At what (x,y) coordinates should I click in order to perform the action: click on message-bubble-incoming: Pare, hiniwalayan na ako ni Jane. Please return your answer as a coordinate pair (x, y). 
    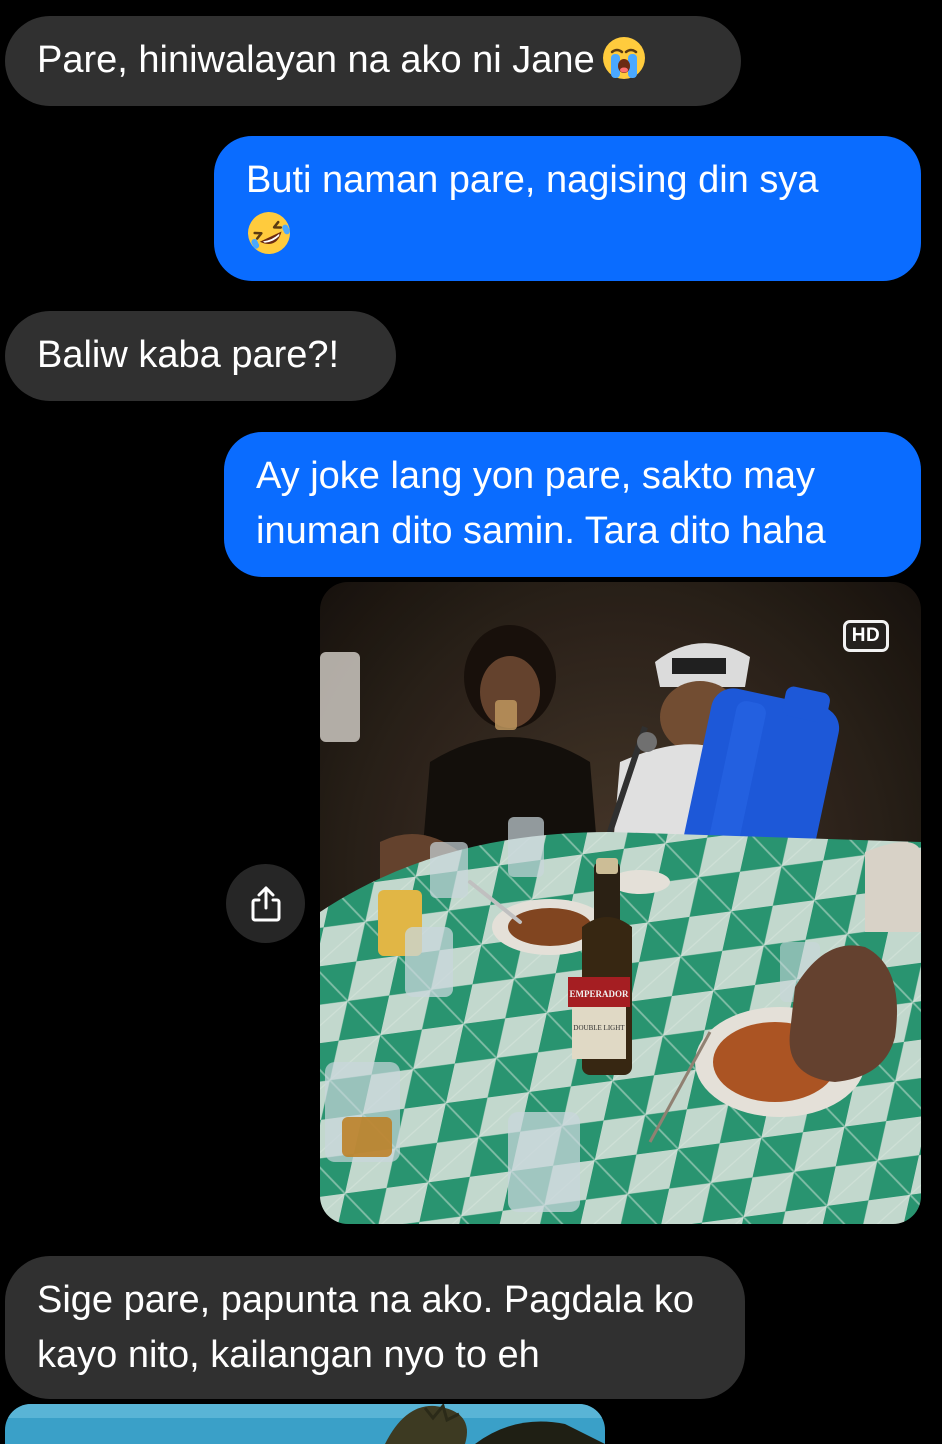
    Looking at the image, I should click on (373, 61).